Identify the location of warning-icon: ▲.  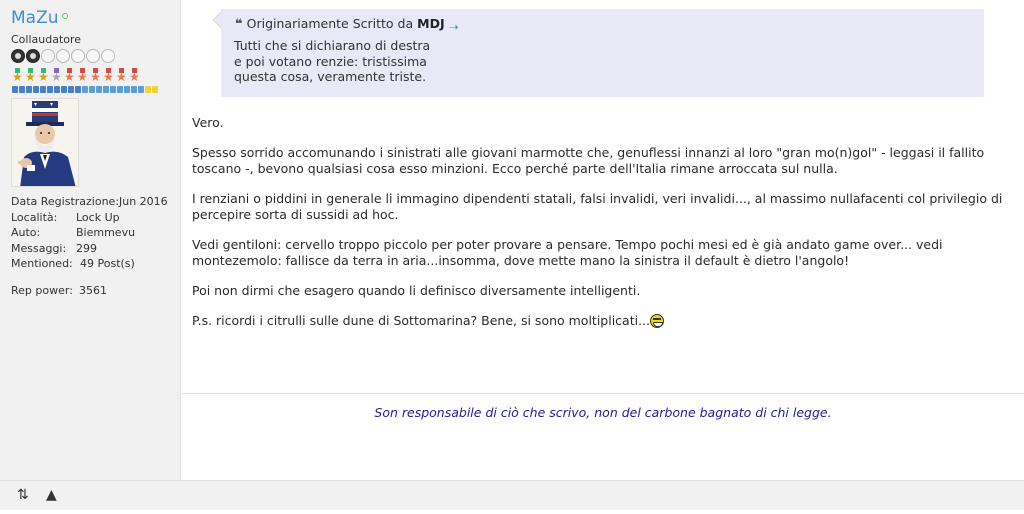
(51, 495).